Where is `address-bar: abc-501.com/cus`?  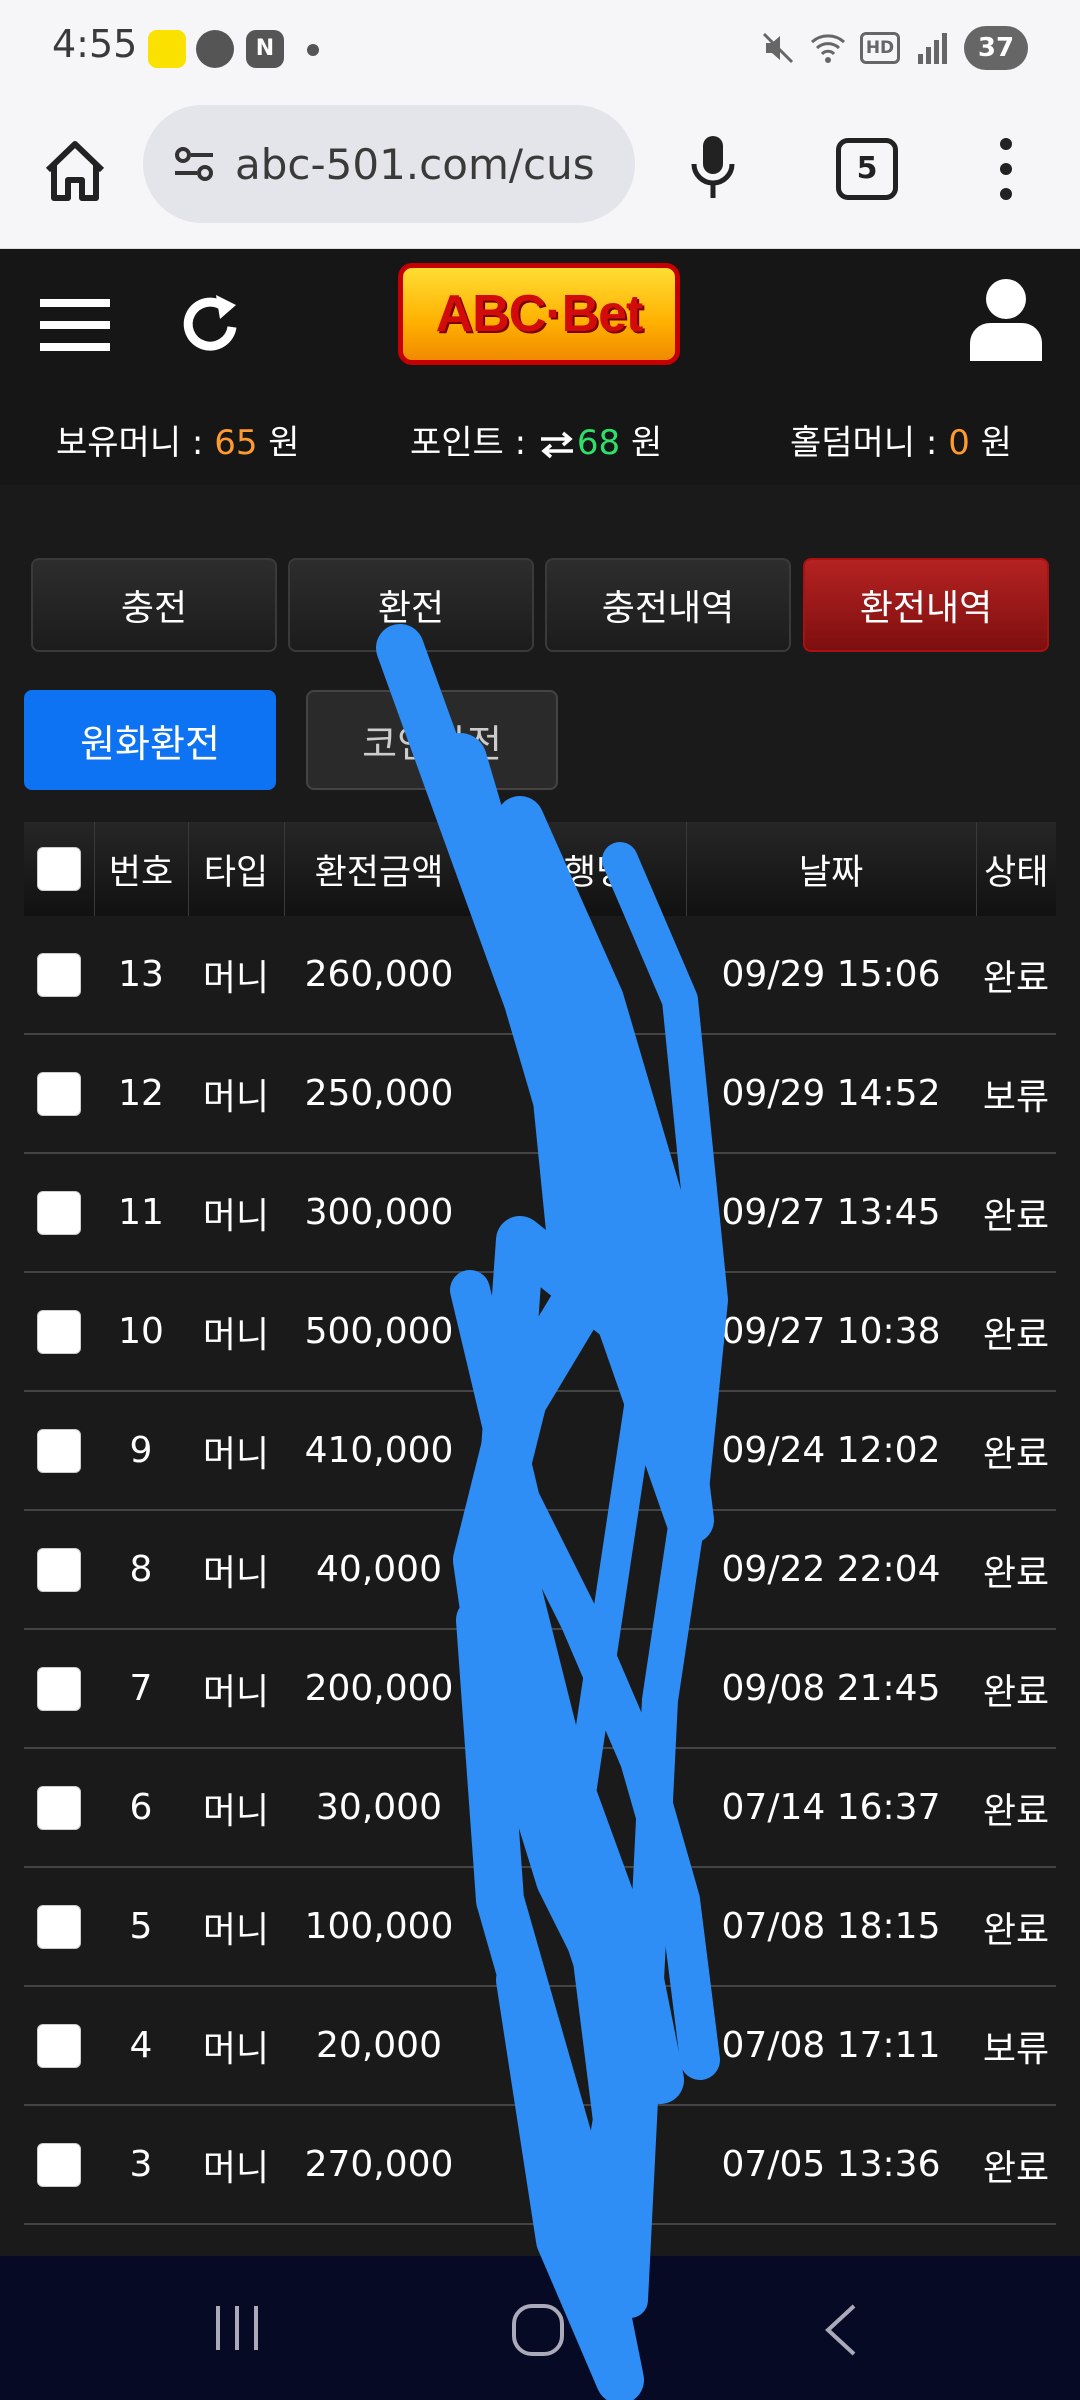 address-bar: abc-501.com/cus is located at coordinates (389, 164).